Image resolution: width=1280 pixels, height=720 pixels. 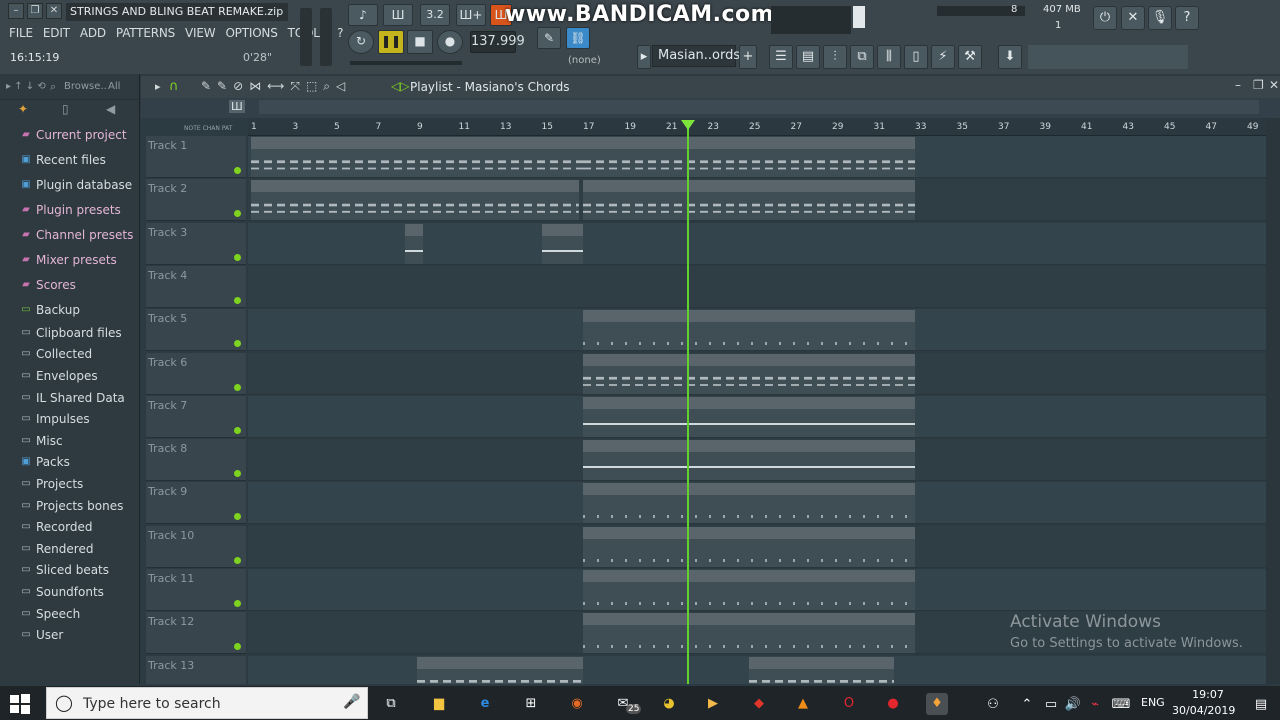 I want to click on browser-item: ▰ Current project, so click(x=70, y=134).